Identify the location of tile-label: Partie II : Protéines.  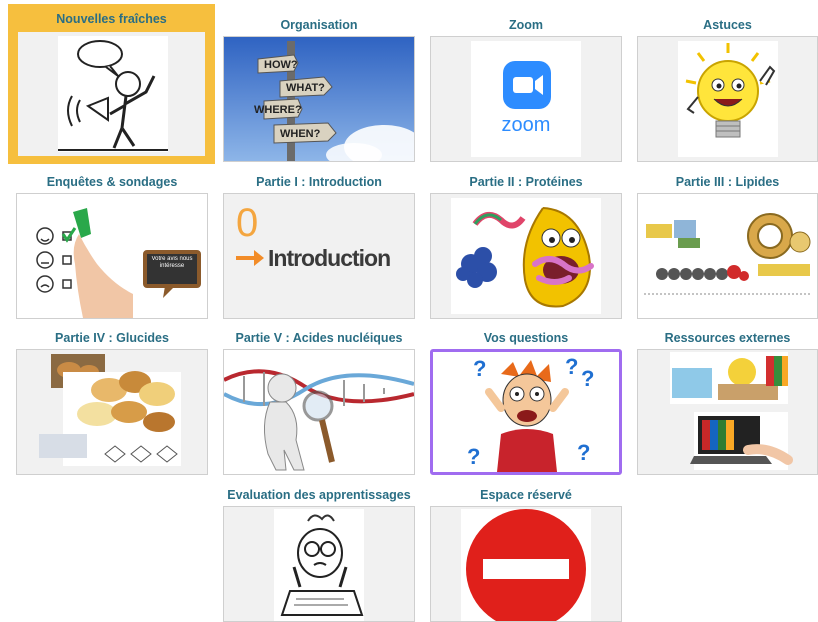
(526, 182).